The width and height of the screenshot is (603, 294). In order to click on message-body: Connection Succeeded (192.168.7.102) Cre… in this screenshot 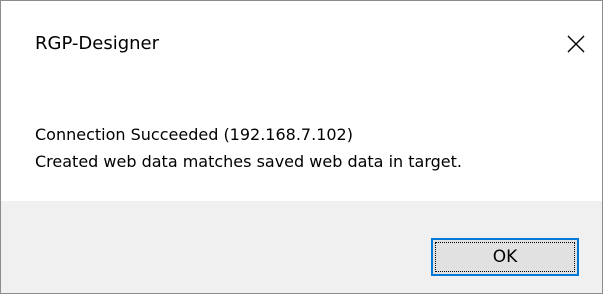, I will do `click(248, 148)`.